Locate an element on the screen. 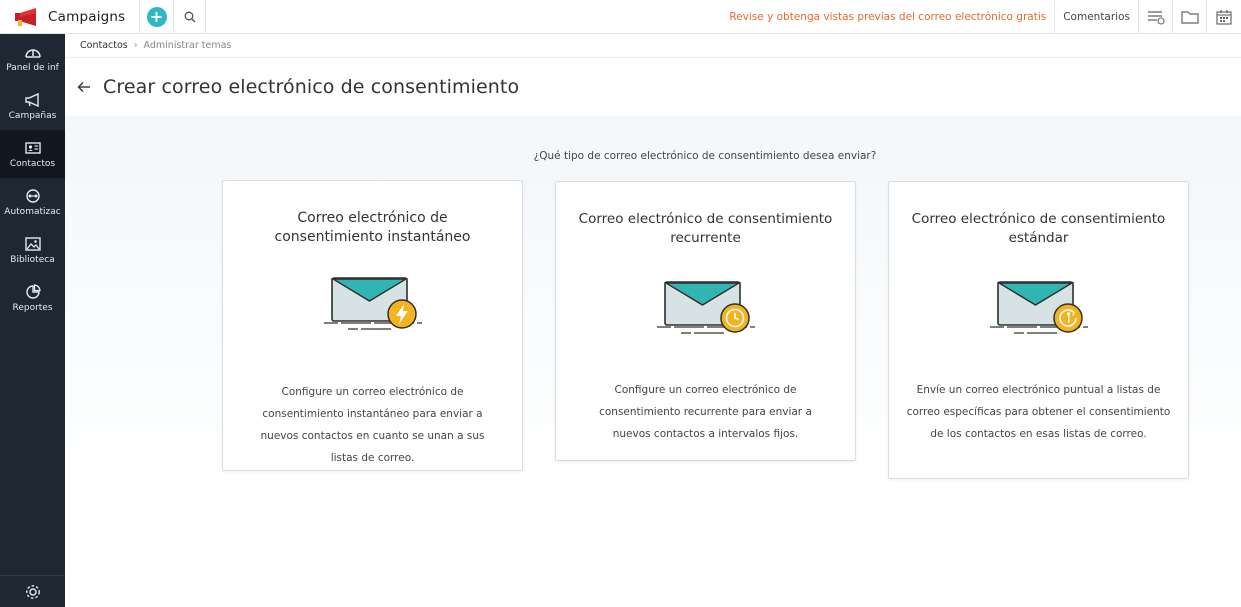  folder-button is located at coordinates (1190, 17).